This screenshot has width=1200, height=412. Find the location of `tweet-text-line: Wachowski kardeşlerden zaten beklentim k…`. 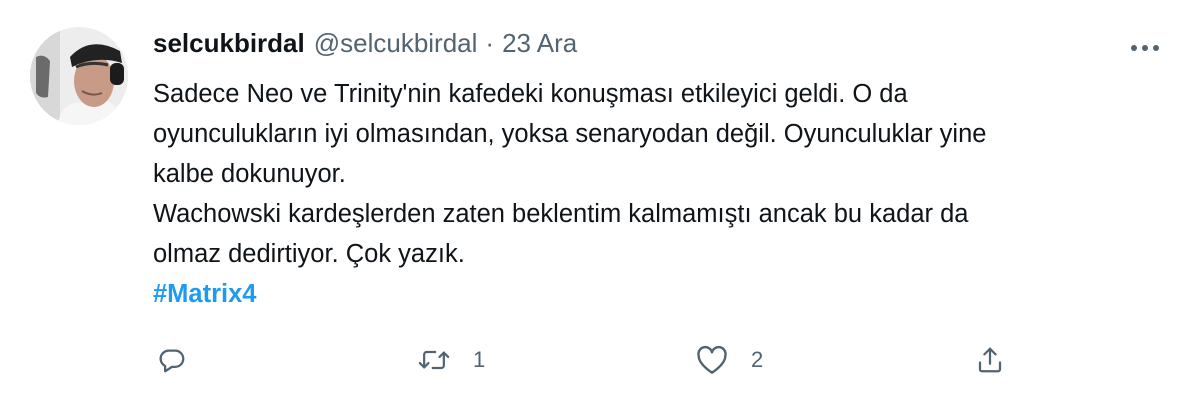

tweet-text-line: Wachowski kardeşlerden zaten beklentim k… is located at coordinates (561, 214).